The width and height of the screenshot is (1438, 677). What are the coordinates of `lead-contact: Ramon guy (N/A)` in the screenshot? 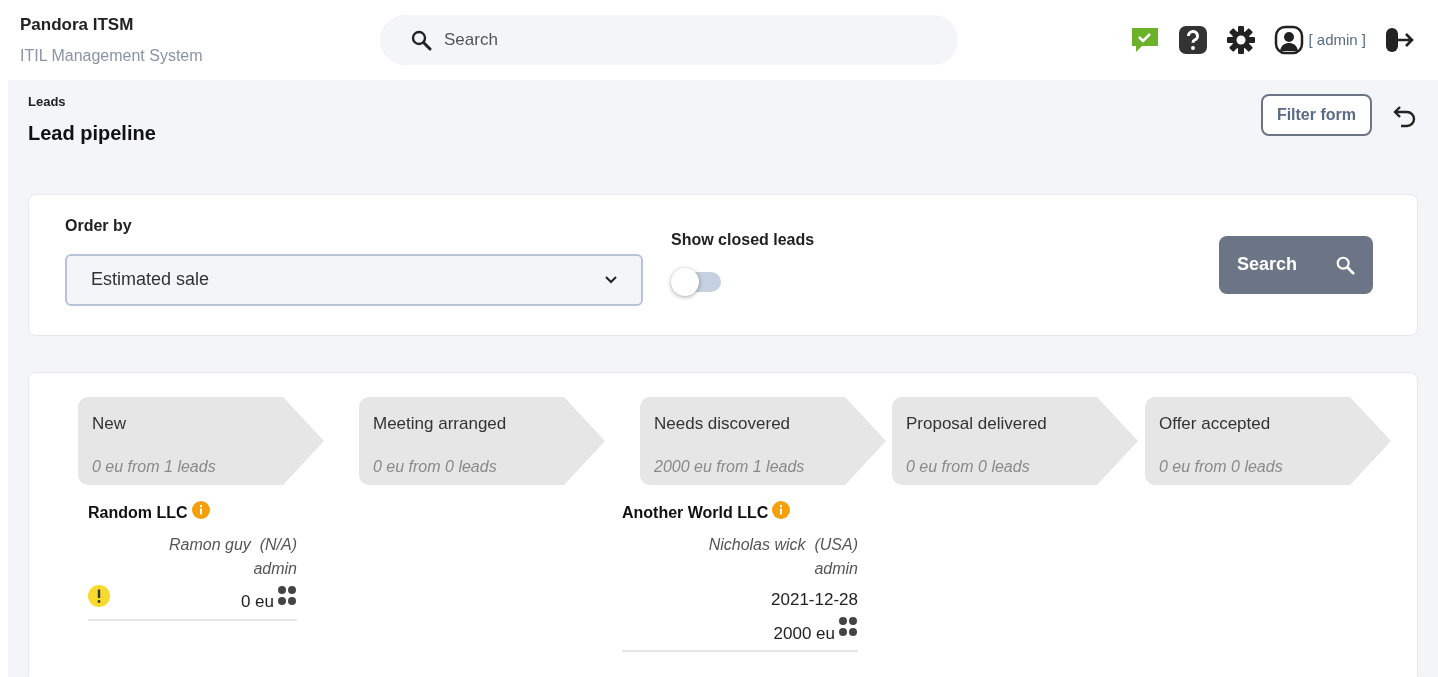 It's located at (232, 544).